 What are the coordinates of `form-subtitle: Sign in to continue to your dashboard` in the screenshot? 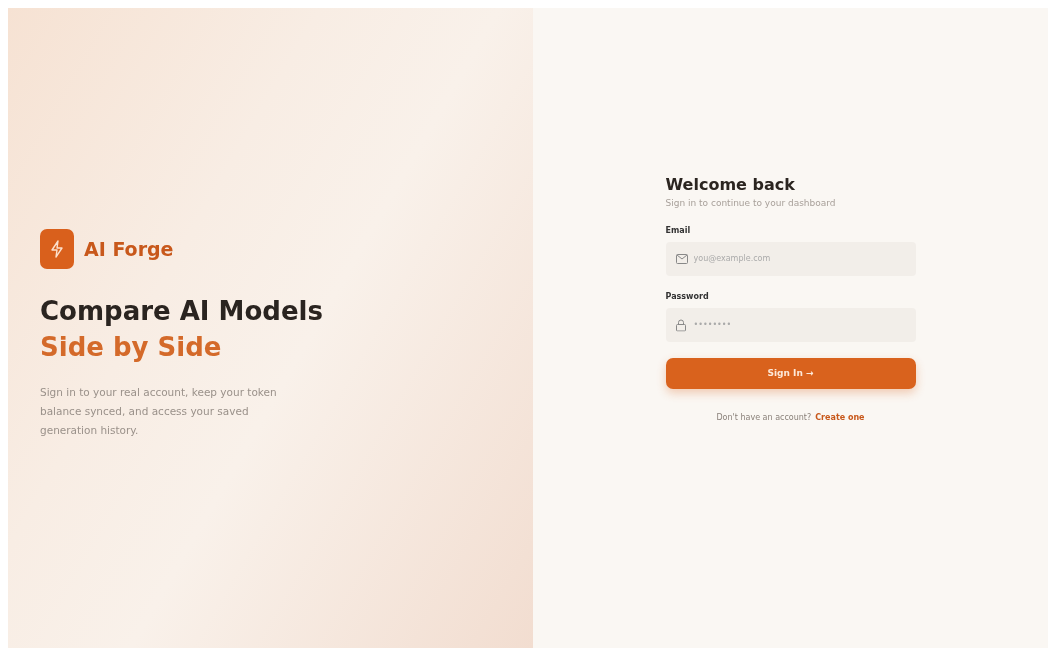 It's located at (751, 202).